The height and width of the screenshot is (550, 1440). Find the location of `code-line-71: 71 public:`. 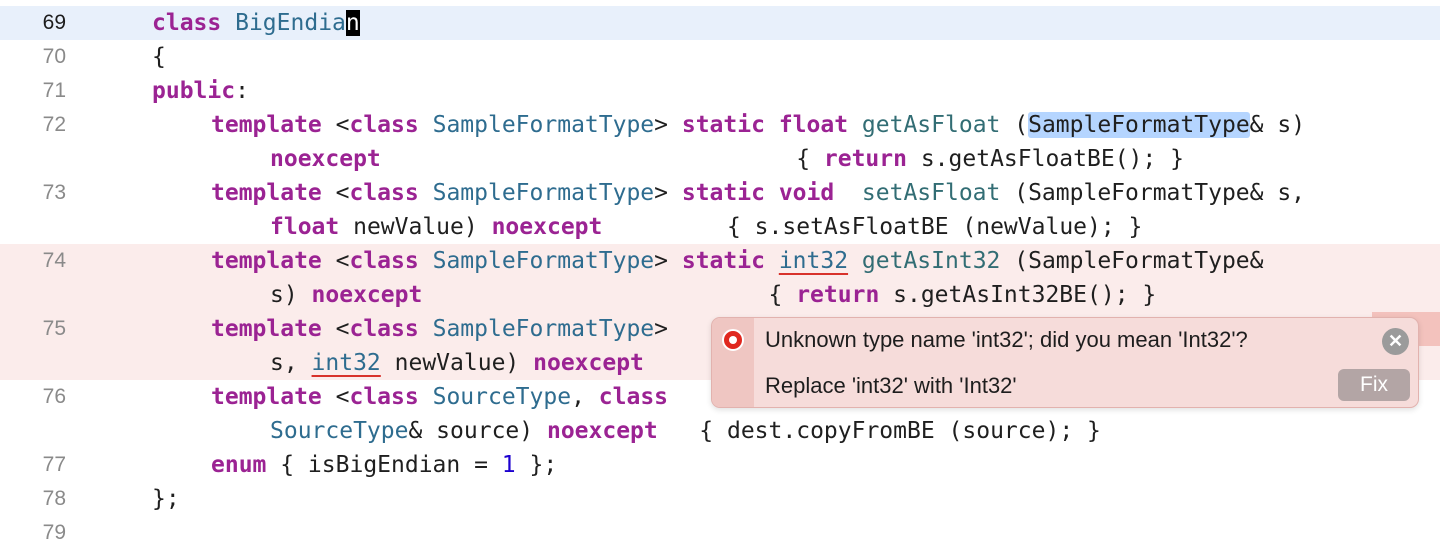

code-line-71: 71 public: is located at coordinates (720, 91).